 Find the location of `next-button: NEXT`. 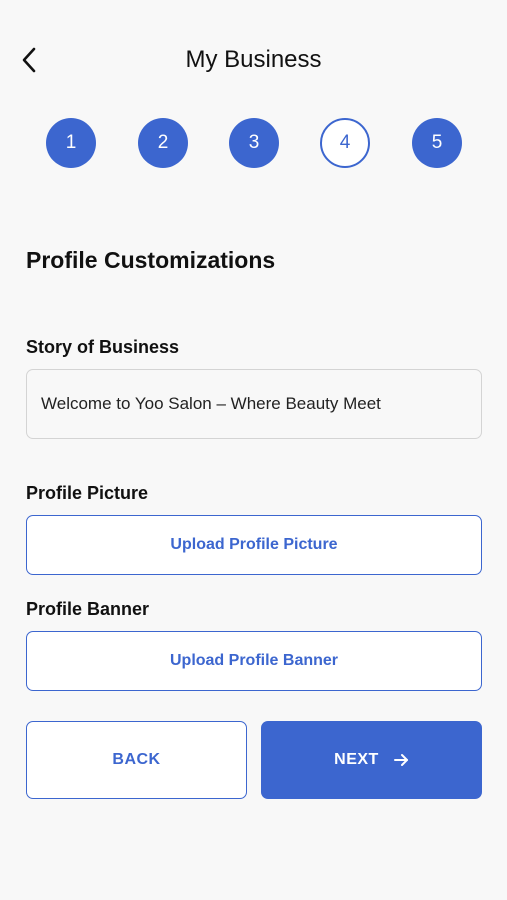

next-button: NEXT is located at coordinates (371, 760).